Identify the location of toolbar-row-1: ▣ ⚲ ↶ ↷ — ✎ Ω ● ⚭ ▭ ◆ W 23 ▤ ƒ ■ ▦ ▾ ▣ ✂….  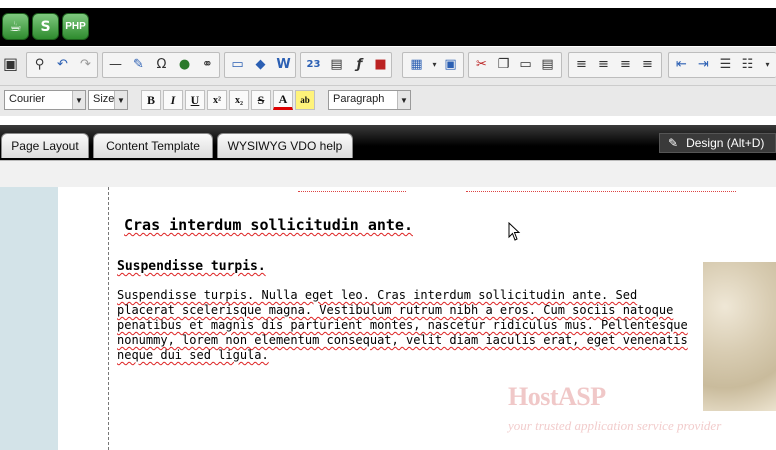
(388, 66).